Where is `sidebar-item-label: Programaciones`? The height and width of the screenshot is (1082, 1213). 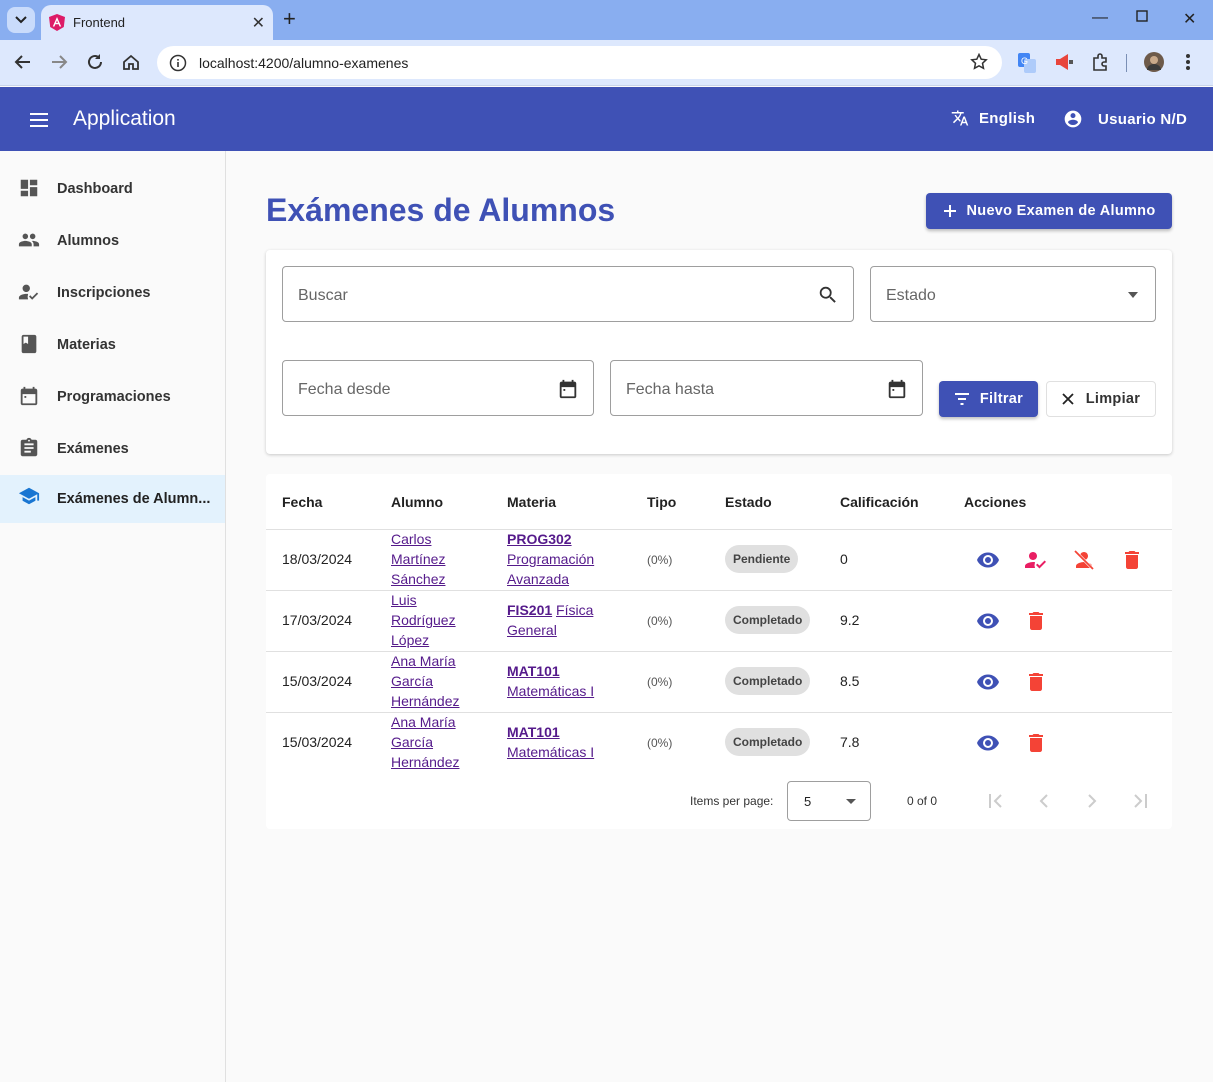 sidebar-item-label: Programaciones is located at coordinates (114, 397).